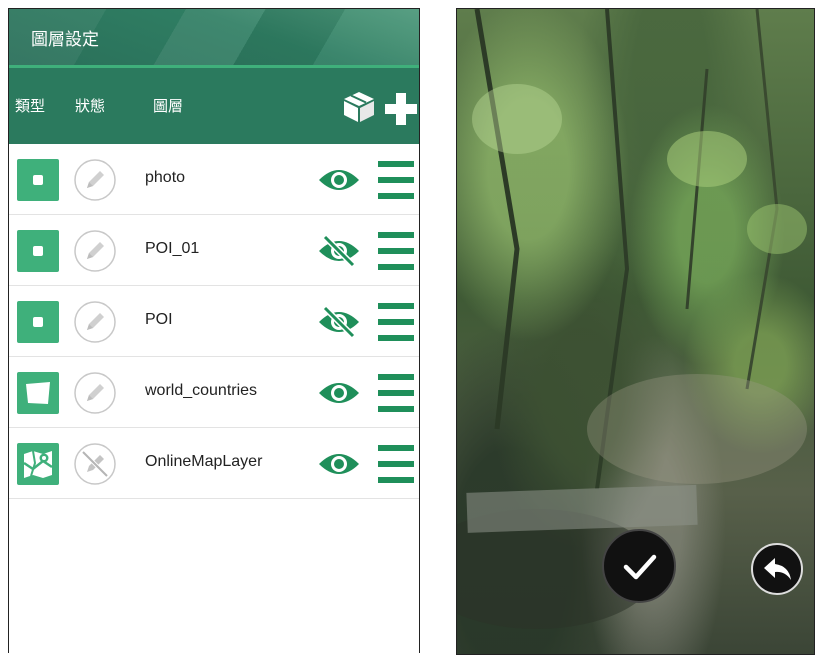  What do you see at coordinates (168, 106) in the screenshot?
I see `column-layer-label: 圖層` at bounding box center [168, 106].